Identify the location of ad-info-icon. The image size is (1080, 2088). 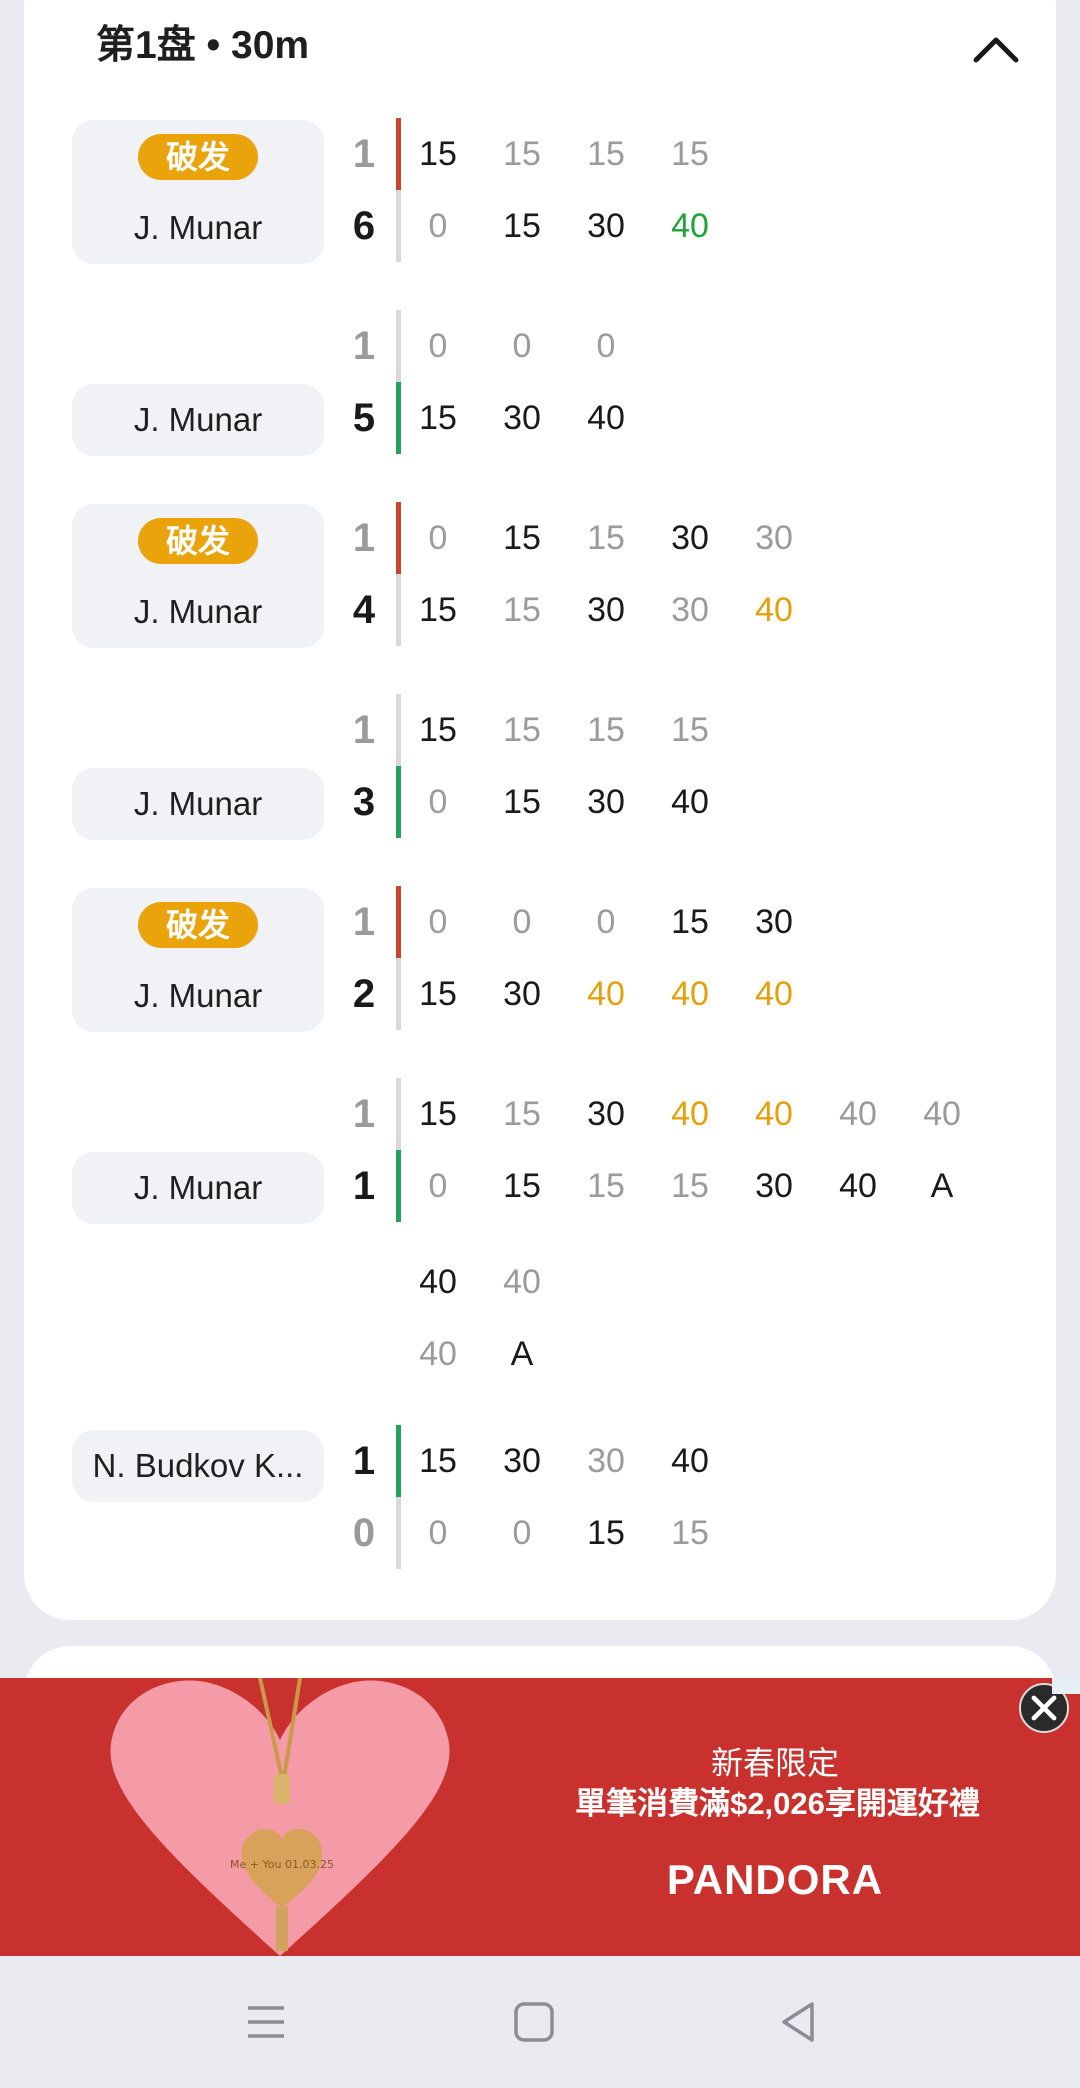
(1066, 1686).